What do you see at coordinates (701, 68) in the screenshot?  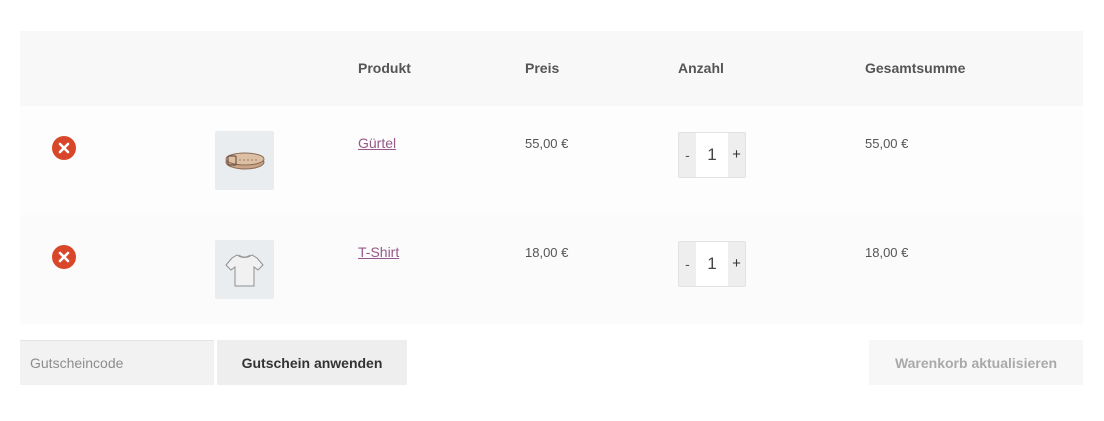 I see `header-quantity: Anzahl` at bounding box center [701, 68].